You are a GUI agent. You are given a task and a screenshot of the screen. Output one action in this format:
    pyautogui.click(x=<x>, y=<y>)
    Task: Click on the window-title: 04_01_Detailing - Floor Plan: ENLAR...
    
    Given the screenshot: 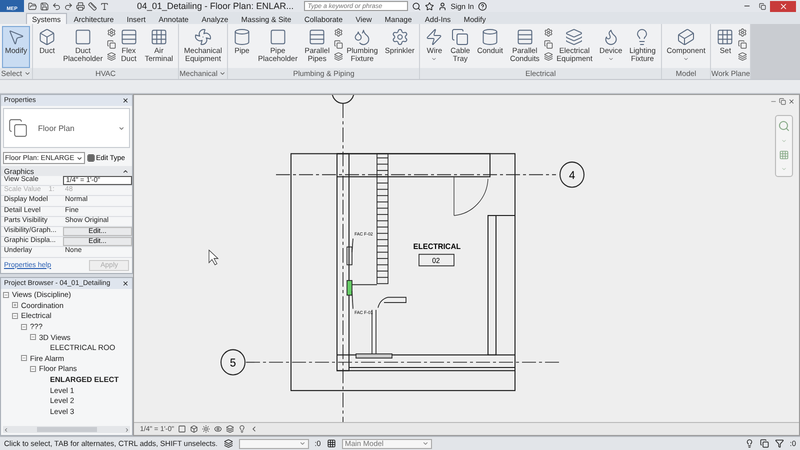 What is the action you would take?
    pyautogui.click(x=215, y=6)
    